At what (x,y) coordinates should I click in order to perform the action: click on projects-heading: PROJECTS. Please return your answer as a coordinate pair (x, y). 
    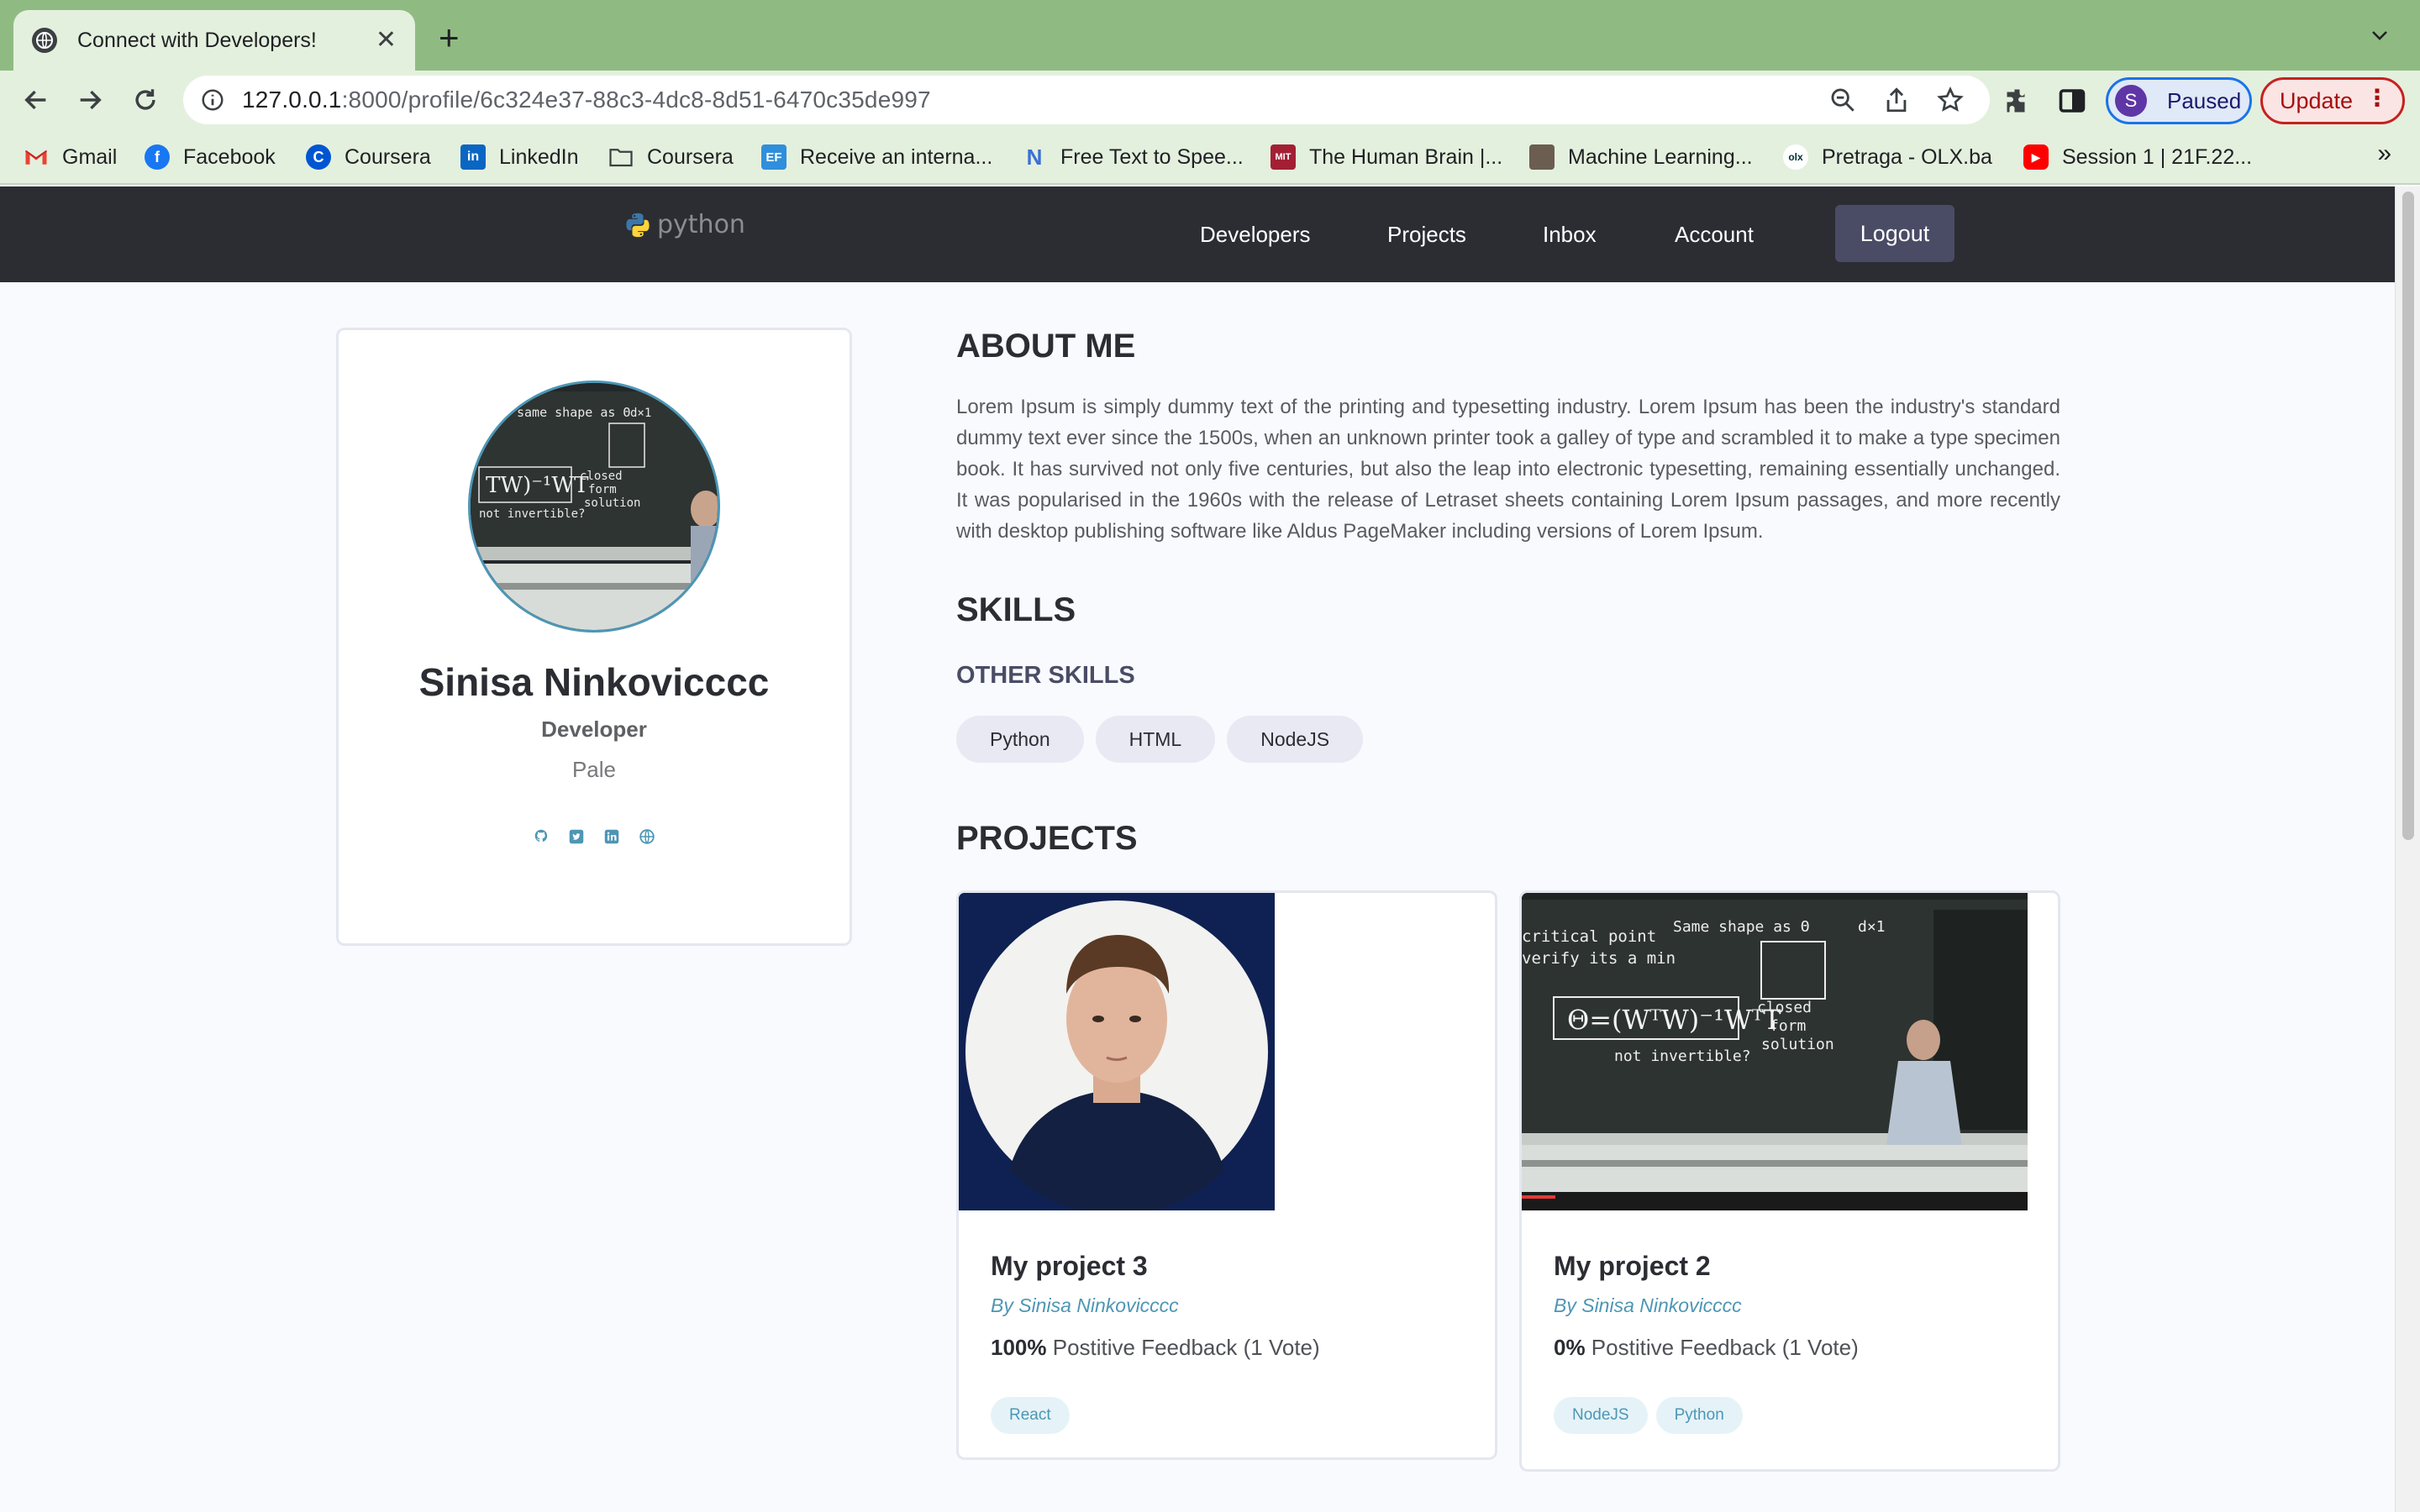
    Looking at the image, I should click on (1047, 838).